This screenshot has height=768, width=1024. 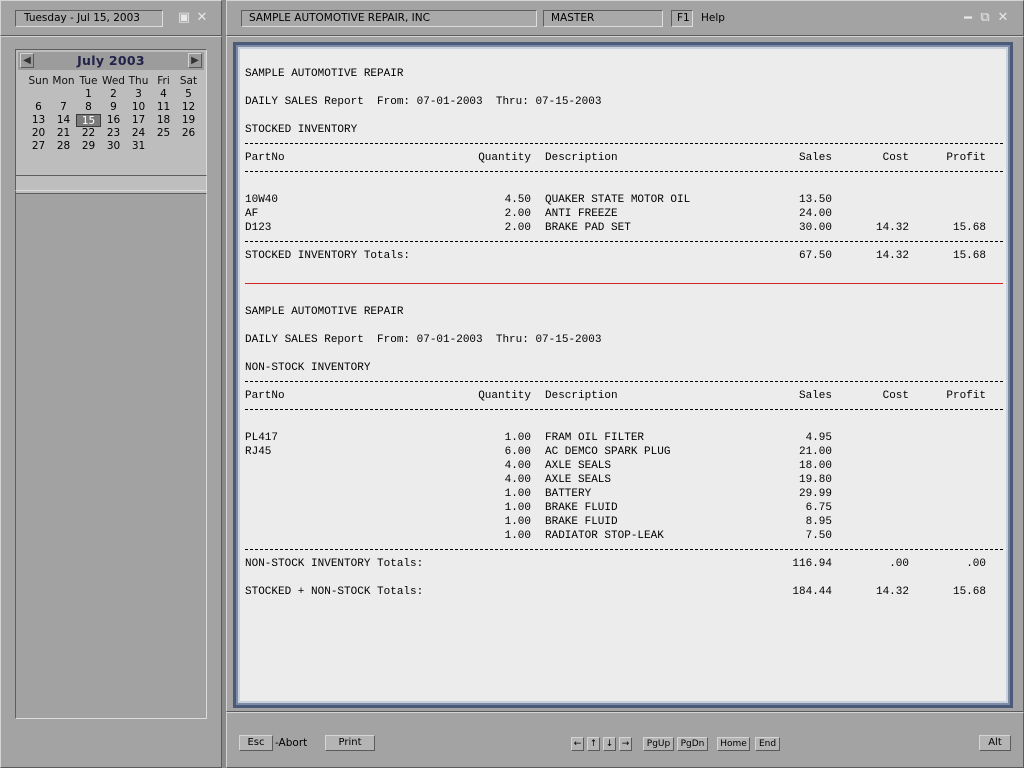 I want to click on next-month-icon: ▶, so click(x=195, y=60).